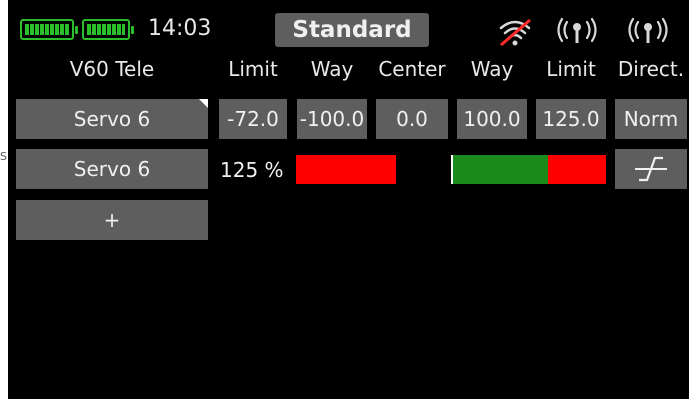 This screenshot has width=689, height=399. I want to click on servo-select-button: Servo 6, so click(112, 119).